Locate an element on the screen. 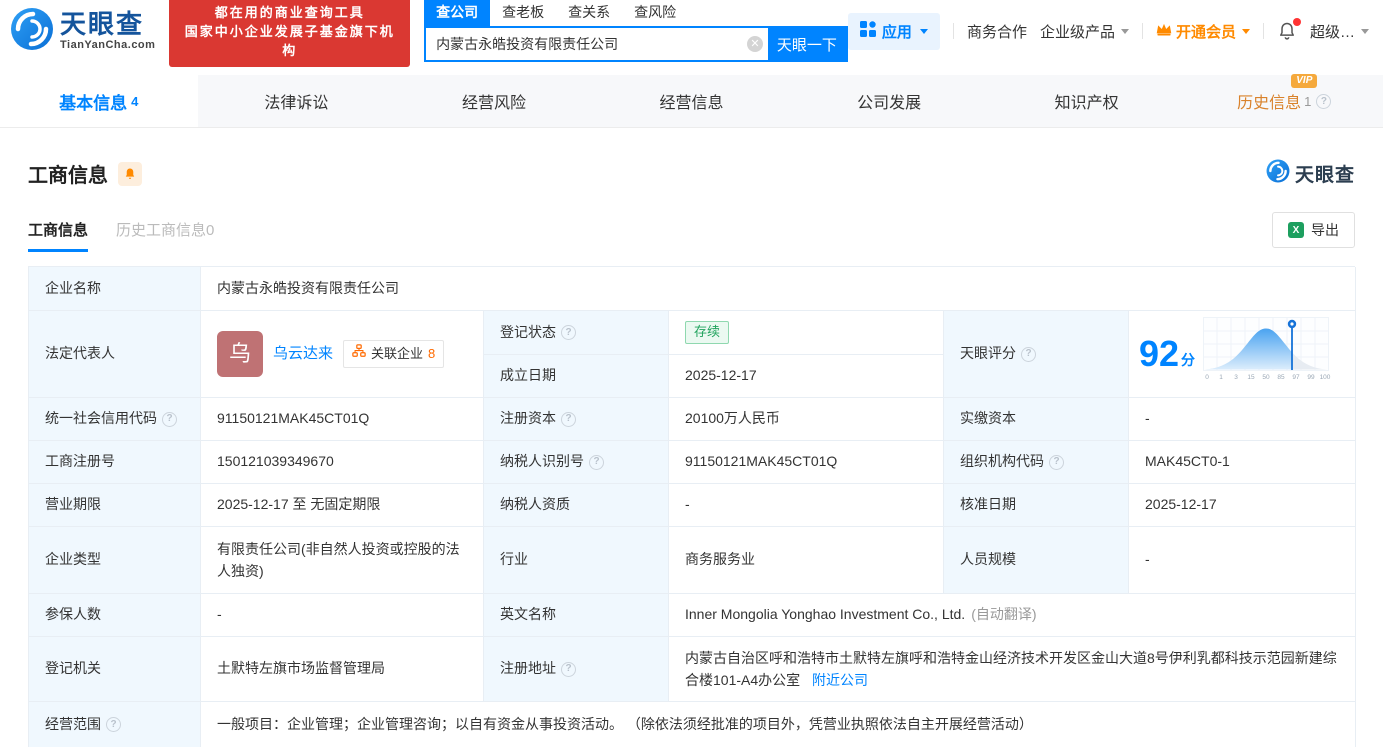  field-label: 成立日期 is located at coordinates (576, 376).